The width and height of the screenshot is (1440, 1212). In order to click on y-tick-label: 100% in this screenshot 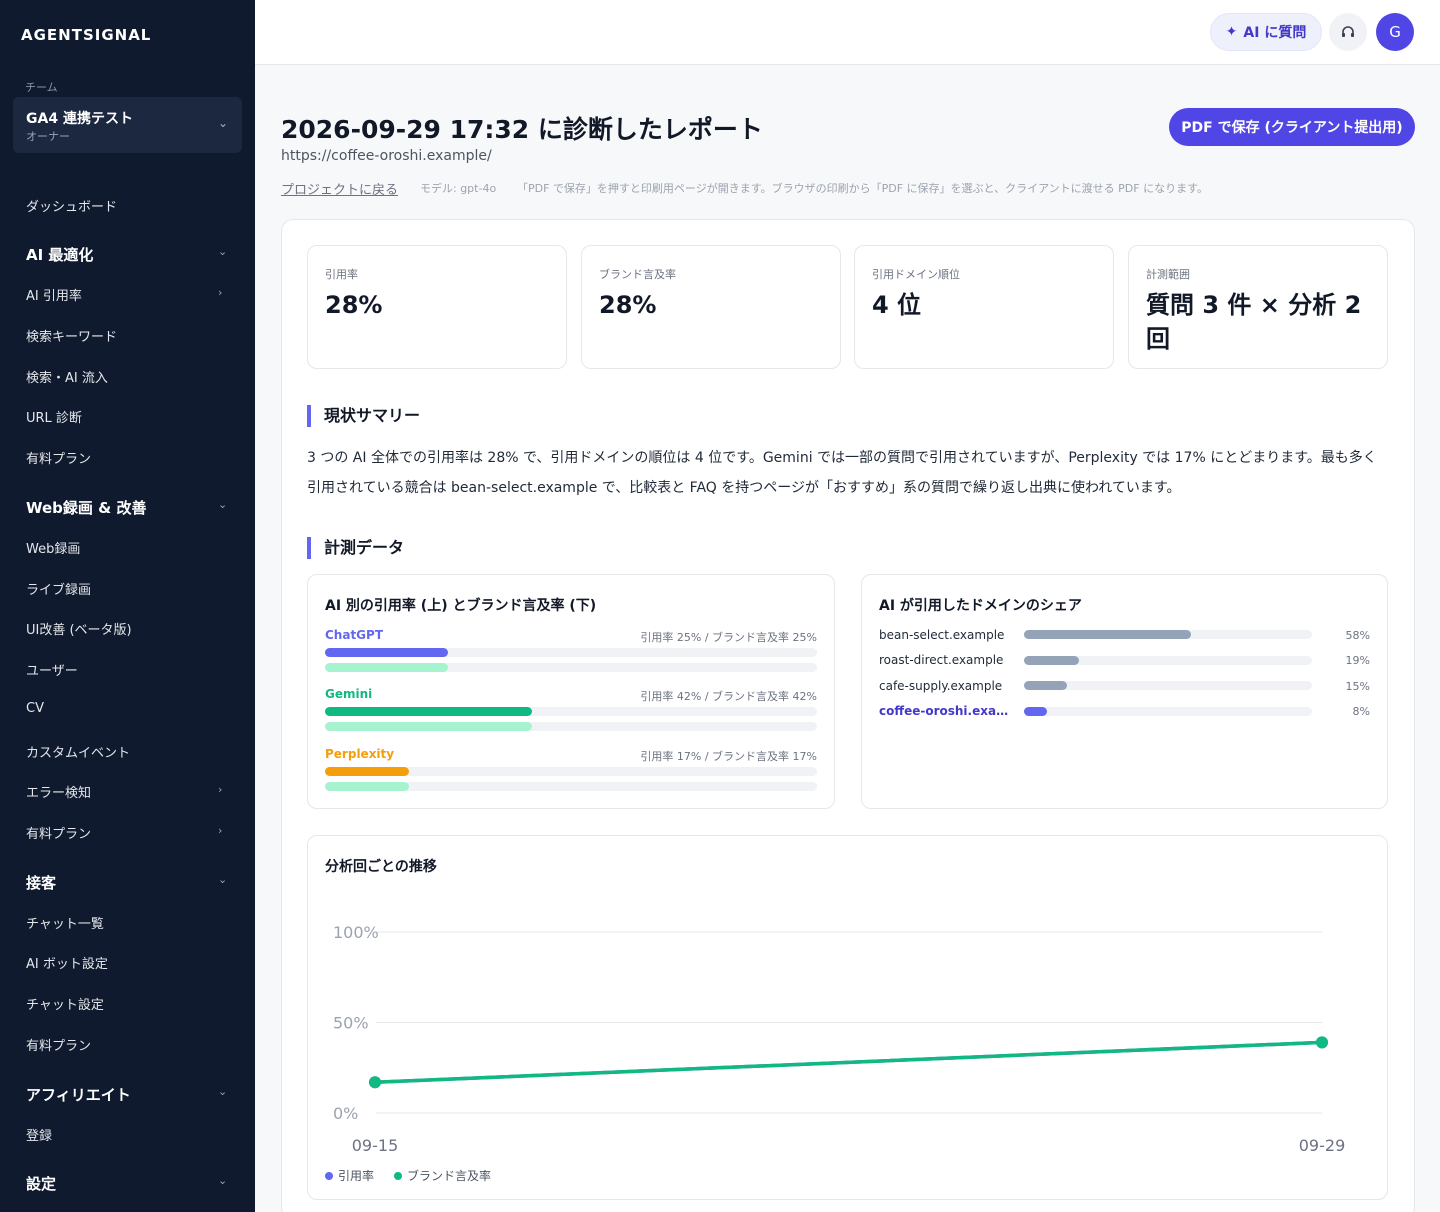, I will do `click(356, 932)`.